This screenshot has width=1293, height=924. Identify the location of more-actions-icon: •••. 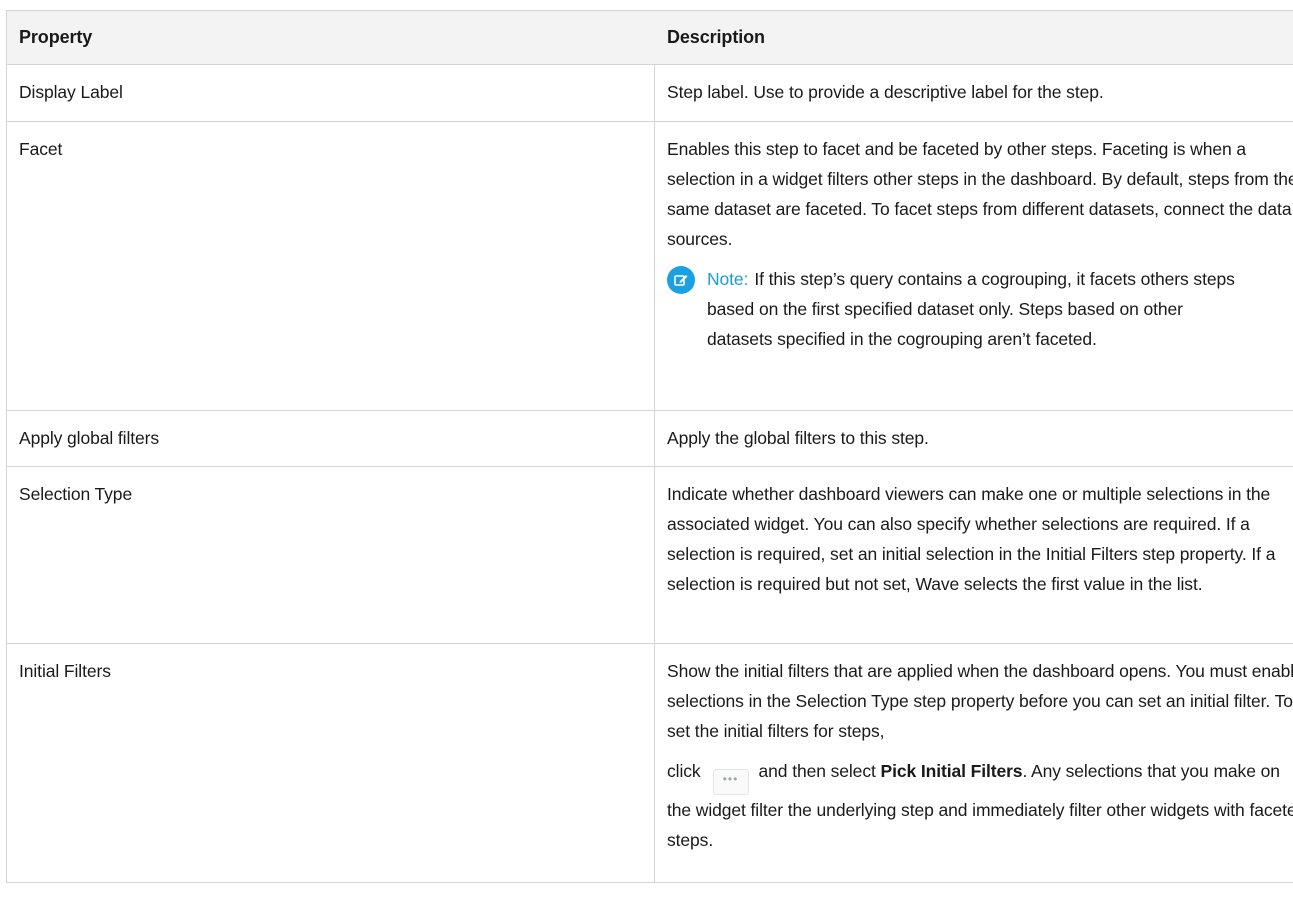
(730, 782).